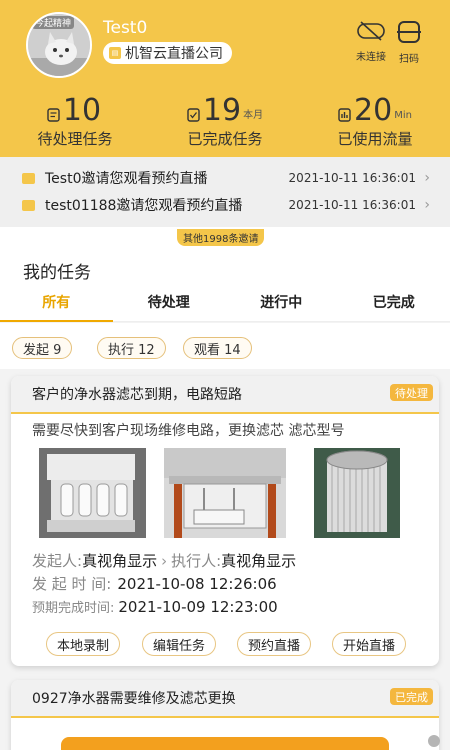 The height and width of the screenshot is (750, 450). Describe the element at coordinates (403, 115) in the screenshot. I see `stat-traffic-unit: Min` at that location.